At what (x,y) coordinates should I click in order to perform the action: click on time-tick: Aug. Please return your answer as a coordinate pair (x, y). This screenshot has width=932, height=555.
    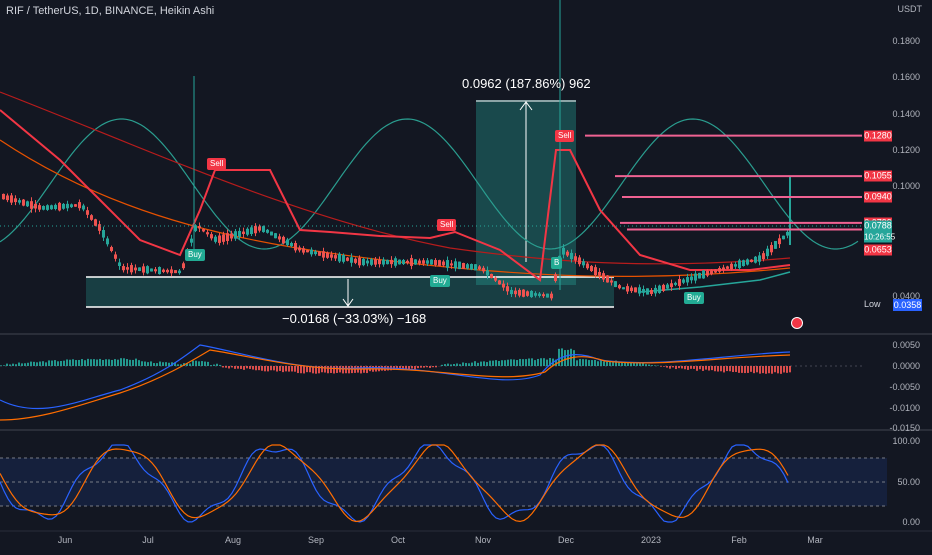
    Looking at the image, I should click on (233, 540).